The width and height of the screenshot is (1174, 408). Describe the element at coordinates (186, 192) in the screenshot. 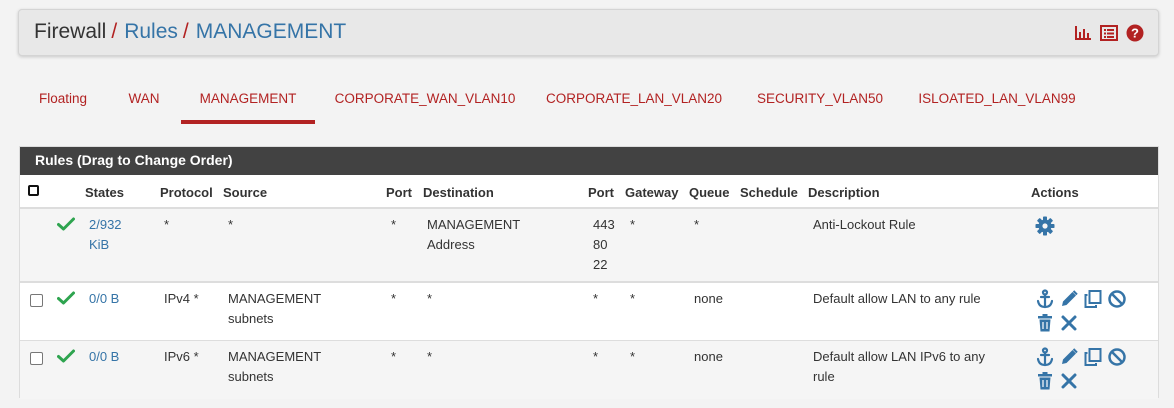

I see `col-protocol: Protocol` at that location.